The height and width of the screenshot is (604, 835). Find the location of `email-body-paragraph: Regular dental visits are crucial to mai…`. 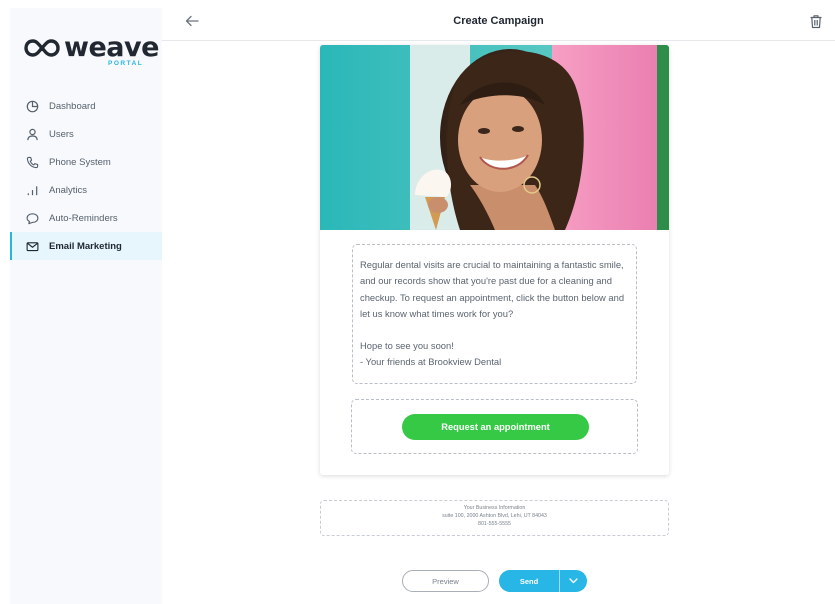

email-body-paragraph: Regular dental visits are crucial to mai… is located at coordinates (492, 289).